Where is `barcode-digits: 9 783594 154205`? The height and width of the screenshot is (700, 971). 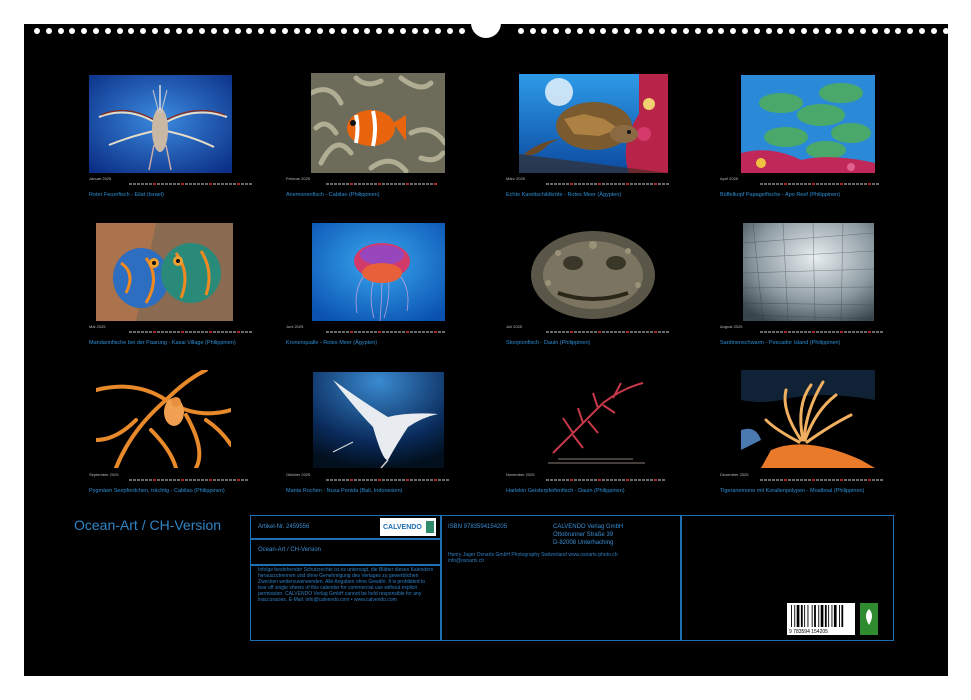 barcode-digits: 9 783594 154205 is located at coordinates (808, 632).